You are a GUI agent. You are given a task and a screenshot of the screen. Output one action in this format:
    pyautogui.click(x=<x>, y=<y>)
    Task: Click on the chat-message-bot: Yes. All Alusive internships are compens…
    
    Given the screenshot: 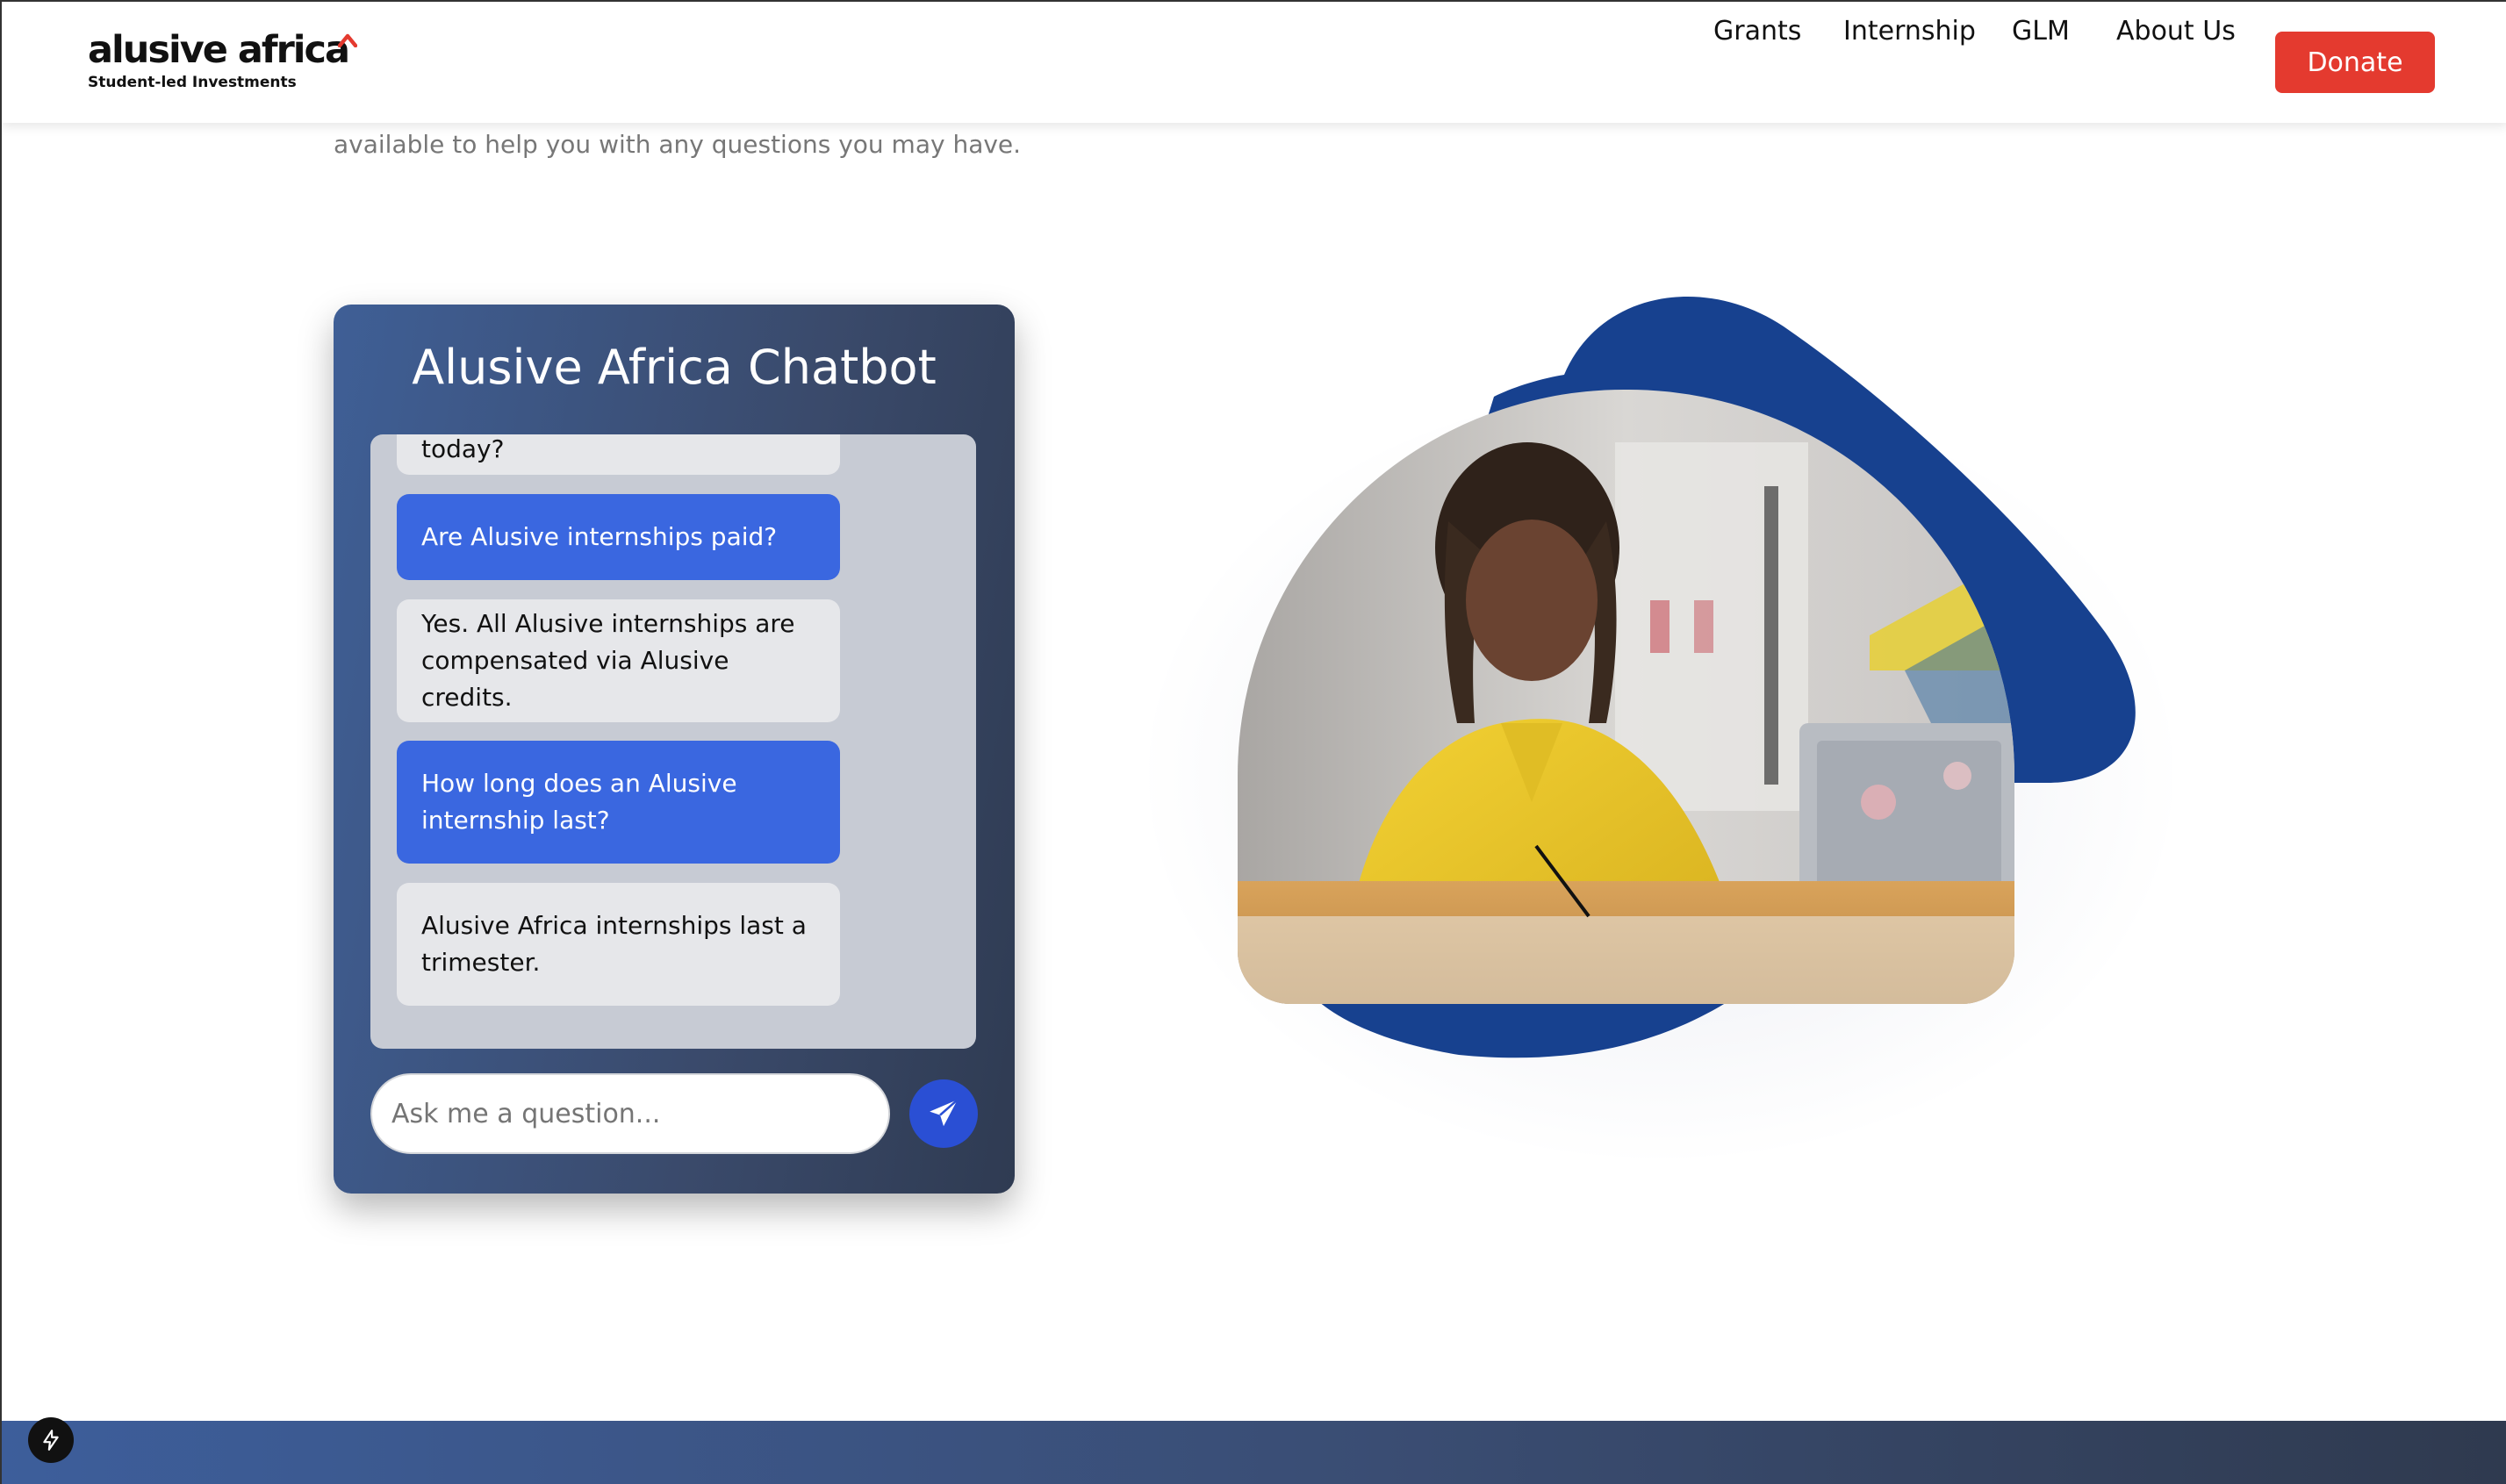 What is the action you would take?
    pyautogui.click(x=618, y=660)
    